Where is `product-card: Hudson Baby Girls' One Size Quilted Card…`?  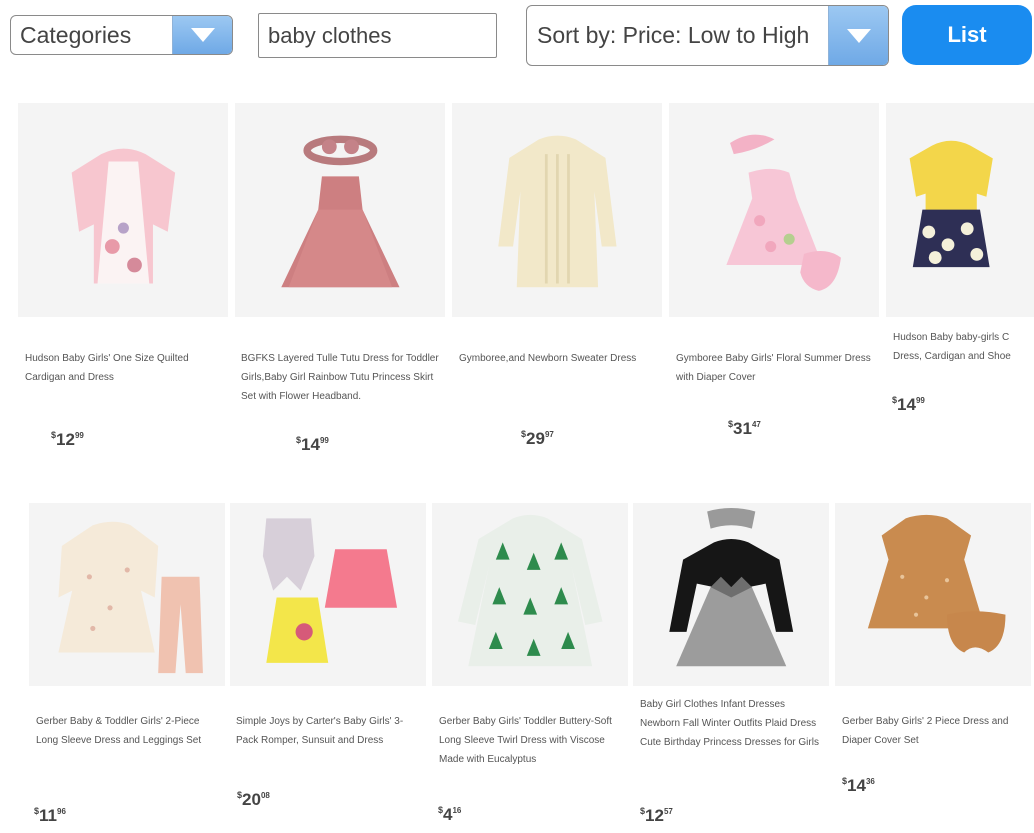
product-card: Hudson Baby Girls' One Size Quilted Card… is located at coordinates (123, 278).